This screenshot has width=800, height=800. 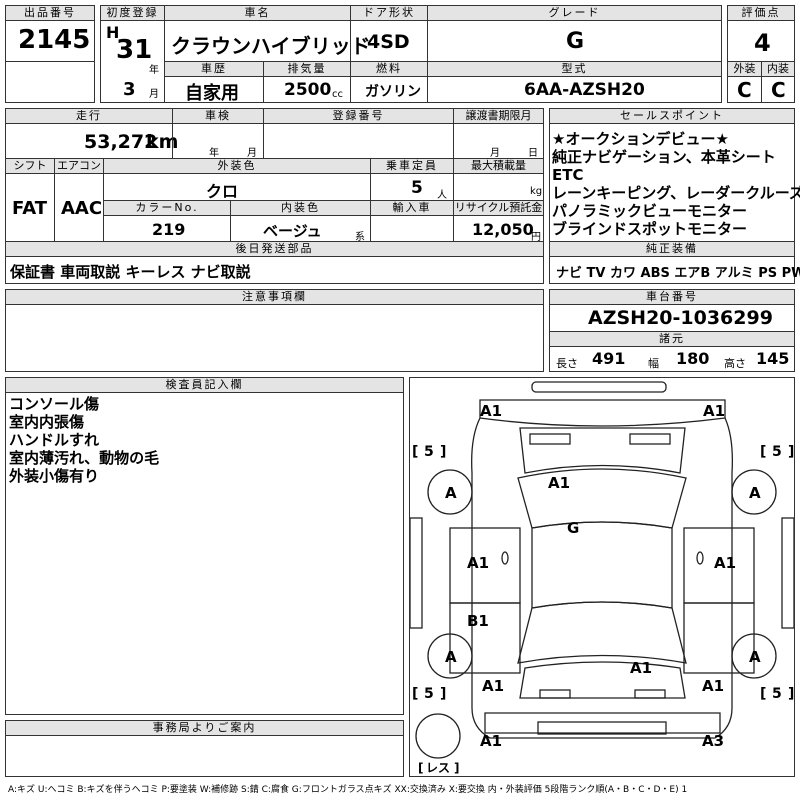 I want to click on sales-point-3: ETC, so click(x=568, y=175).